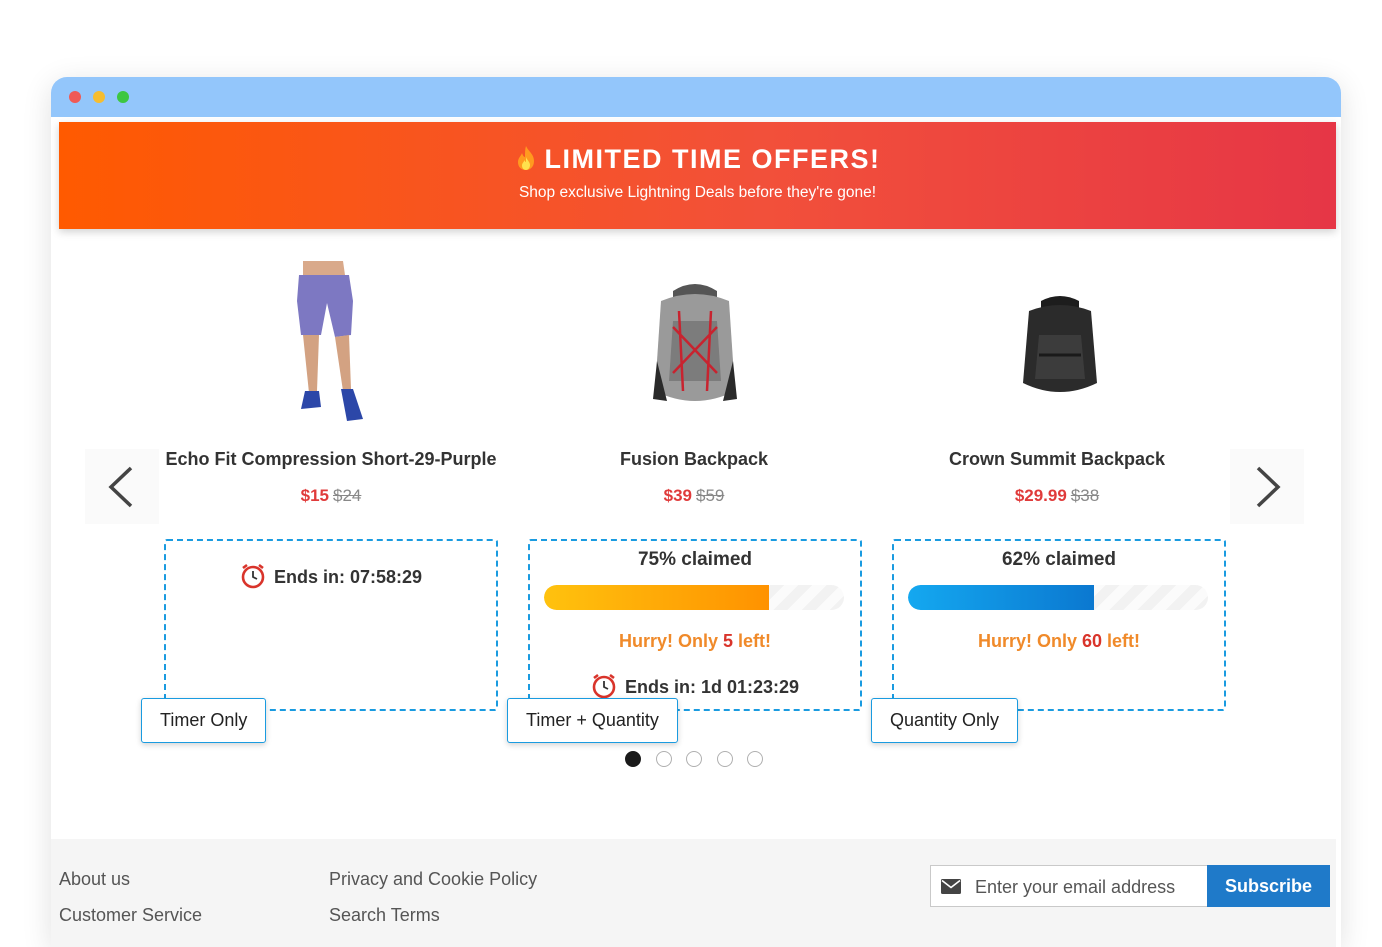  I want to click on carousel-prev-button, so click(122, 486).